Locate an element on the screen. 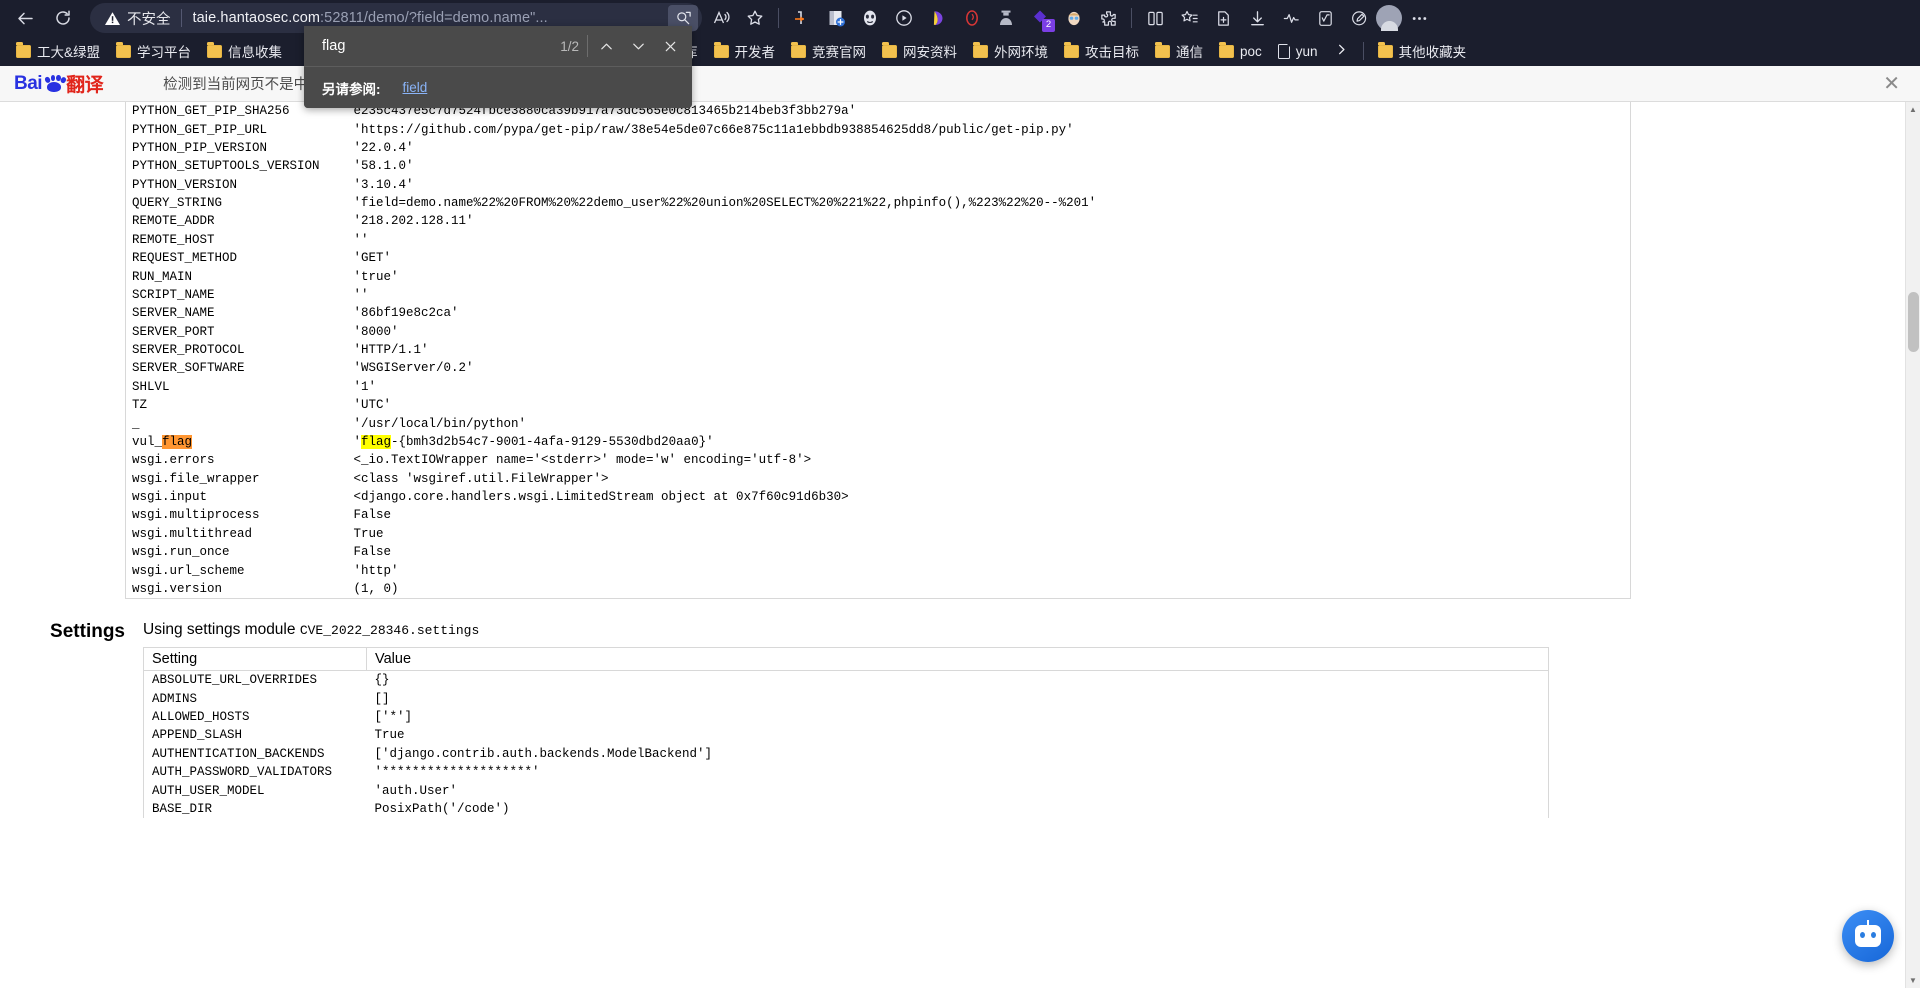 The height and width of the screenshot is (988, 1920). scroll-up-arrow: ▲ is located at coordinates (1913, 109).